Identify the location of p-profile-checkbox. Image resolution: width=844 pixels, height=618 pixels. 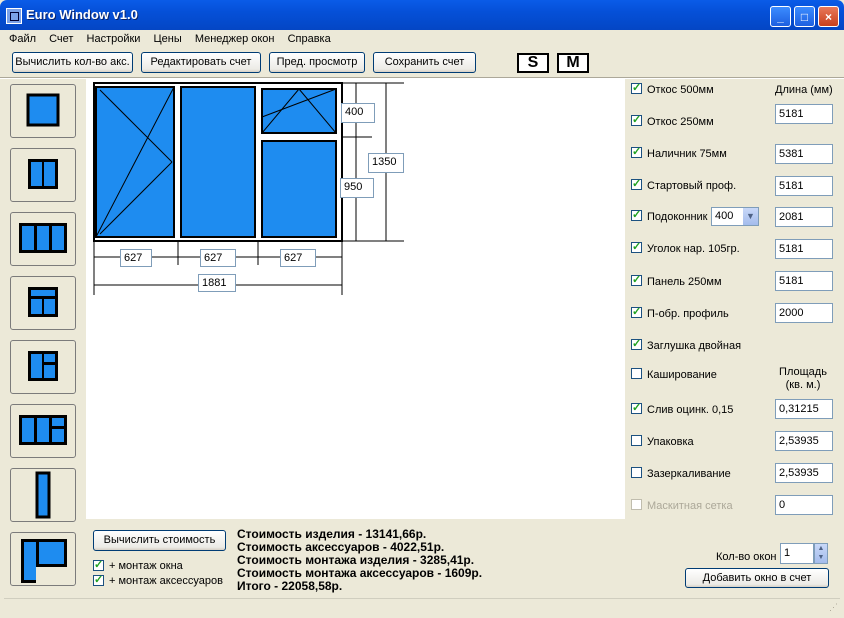
(636, 311).